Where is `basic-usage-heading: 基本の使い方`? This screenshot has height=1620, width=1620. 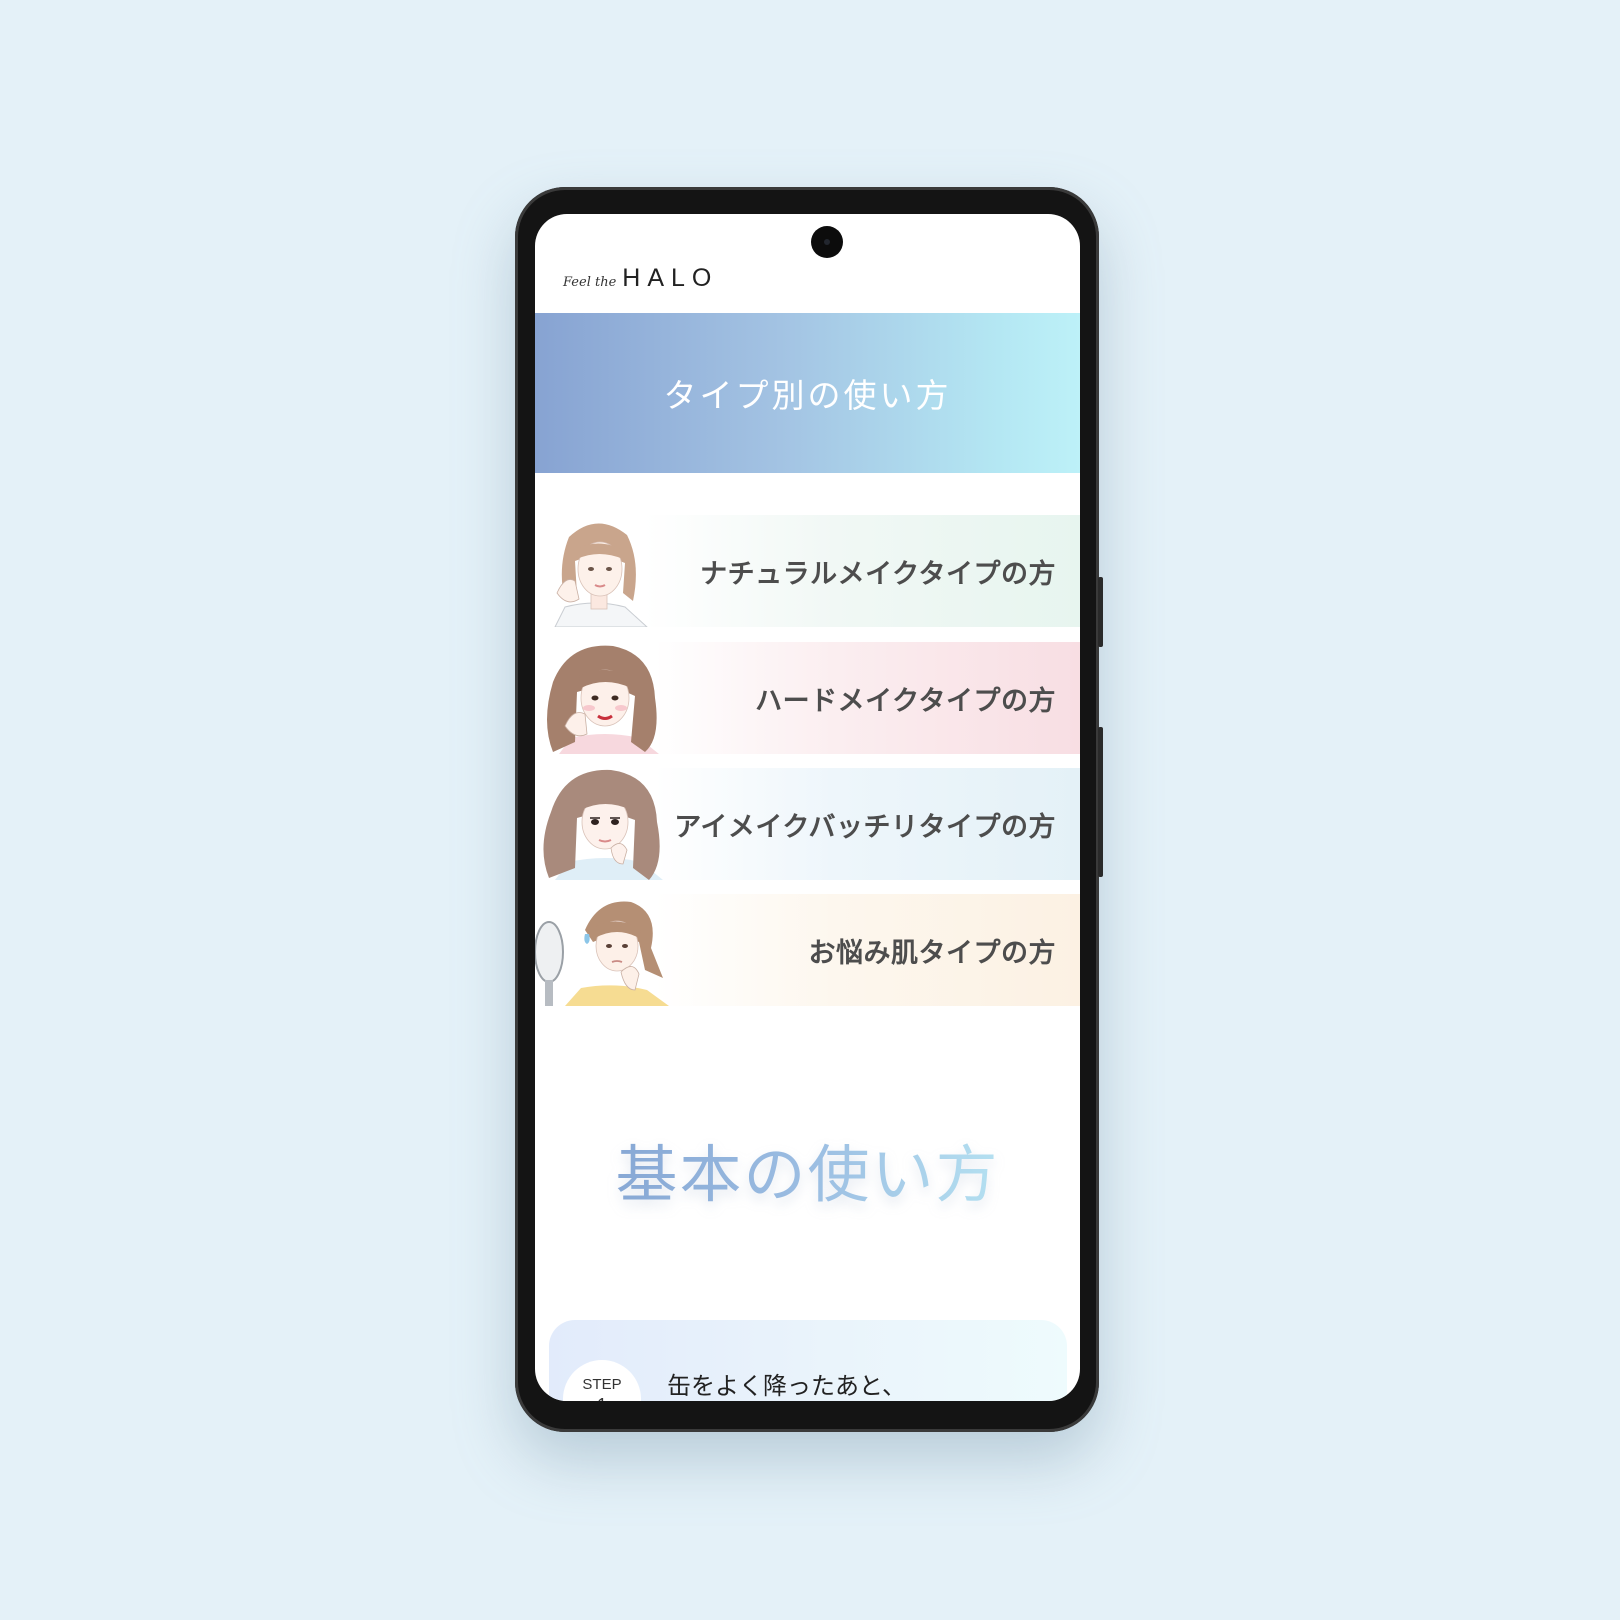
basic-usage-heading: 基本の使い方 is located at coordinates (807, 1169).